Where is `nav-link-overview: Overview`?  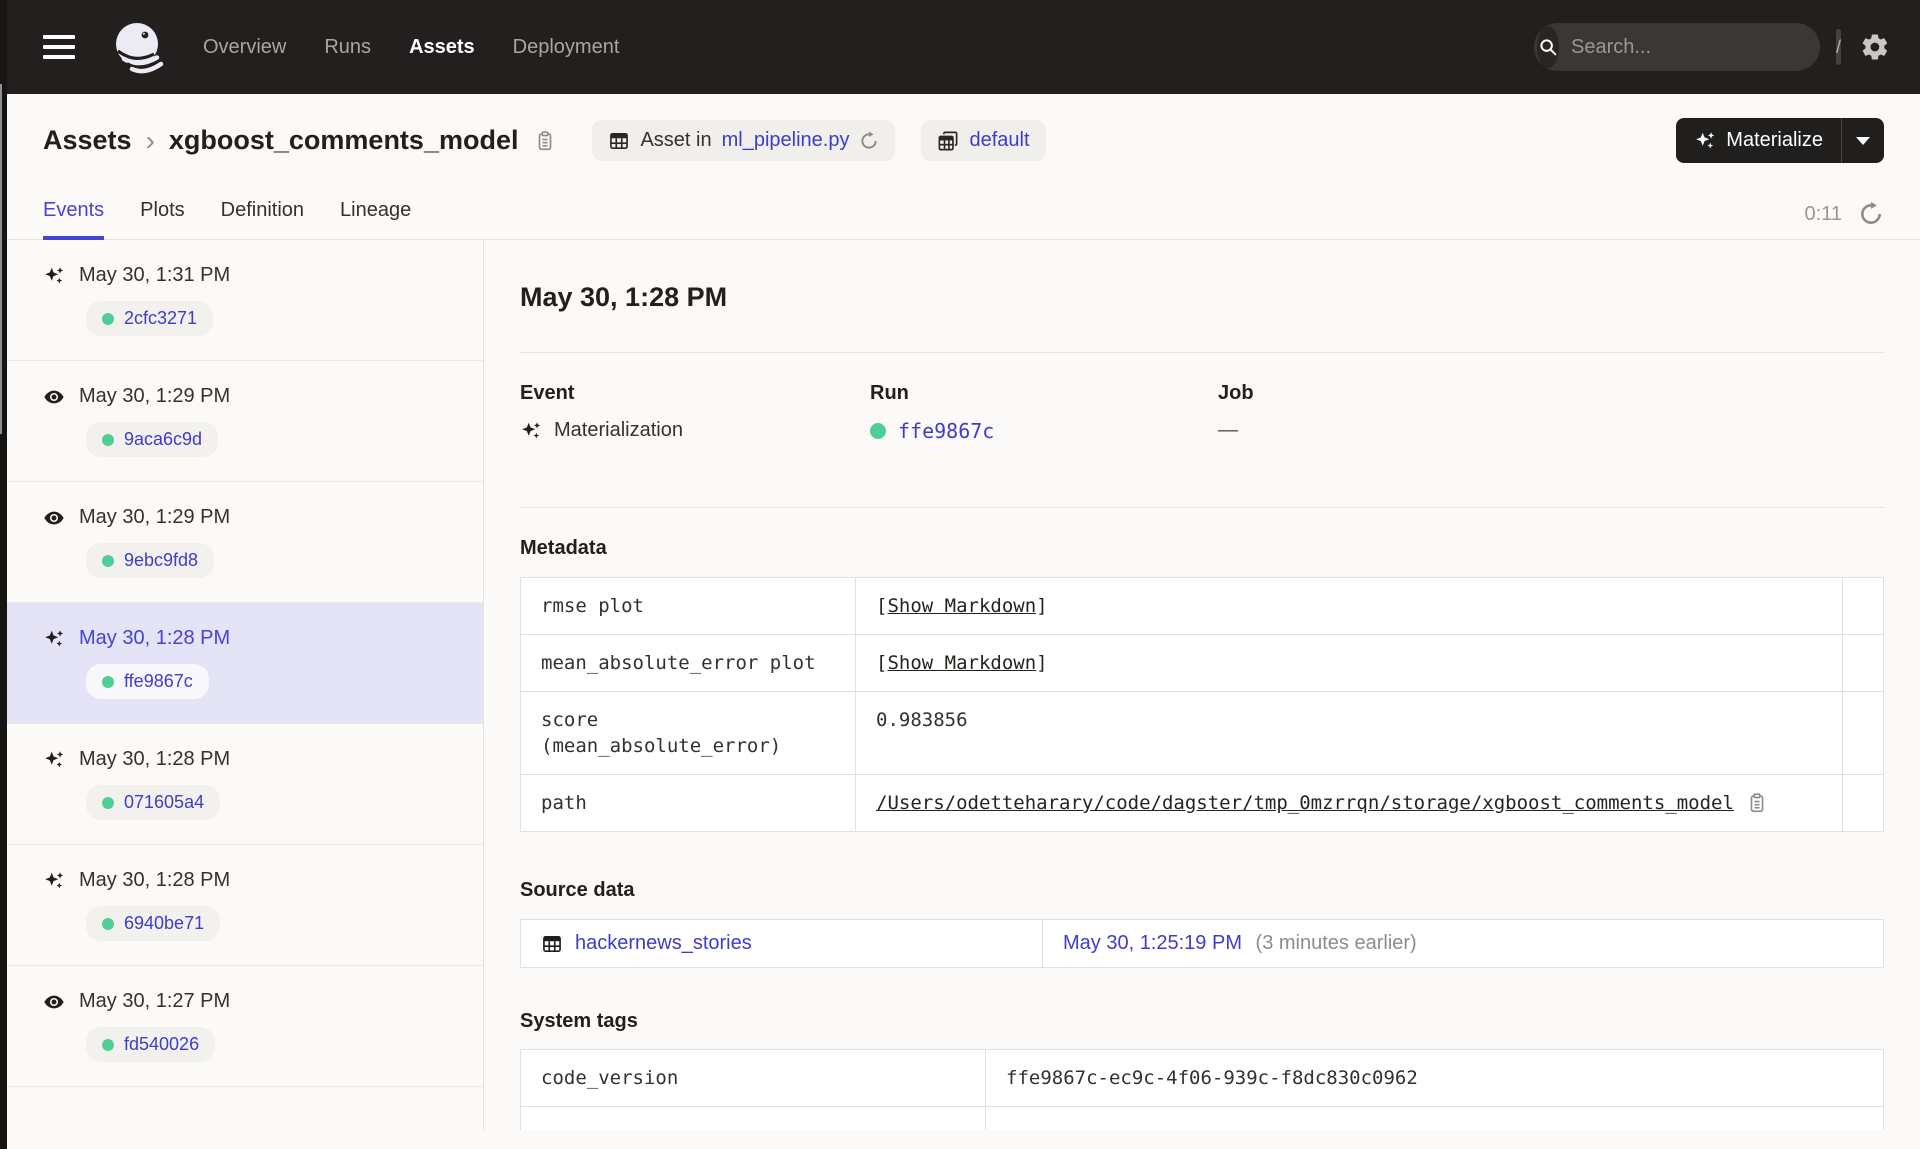 nav-link-overview: Overview is located at coordinates (244, 47).